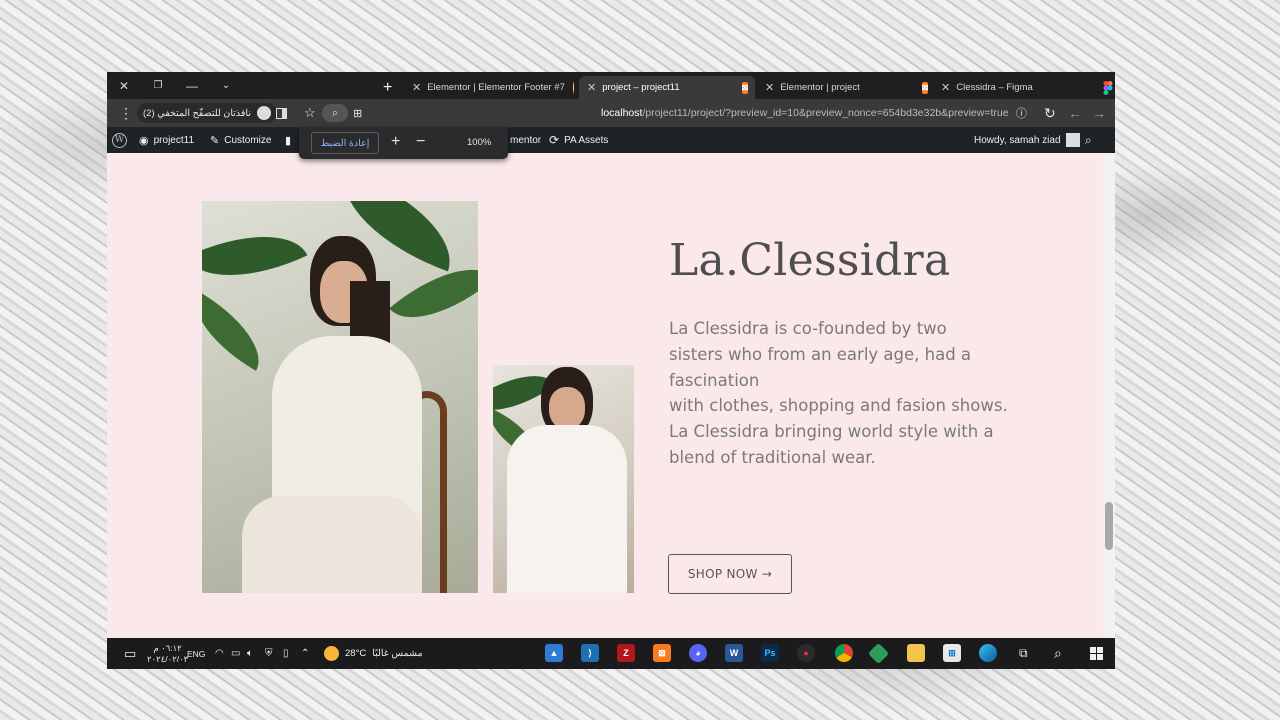 The height and width of the screenshot is (720, 1280). I want to click on description-line: blend of traditional wear., so click(772, 457).